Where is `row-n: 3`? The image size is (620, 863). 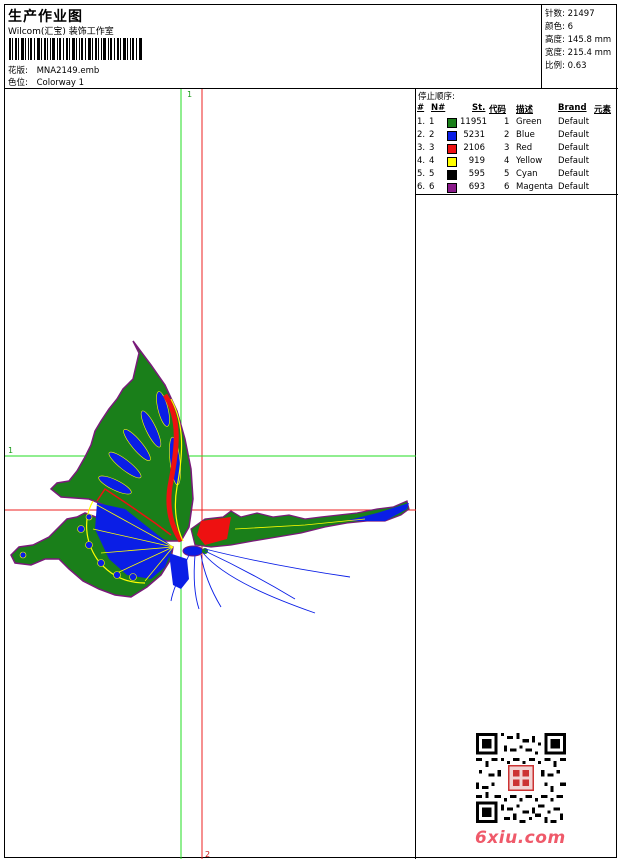
row-n: 3 is located at coordinates (432, 148).